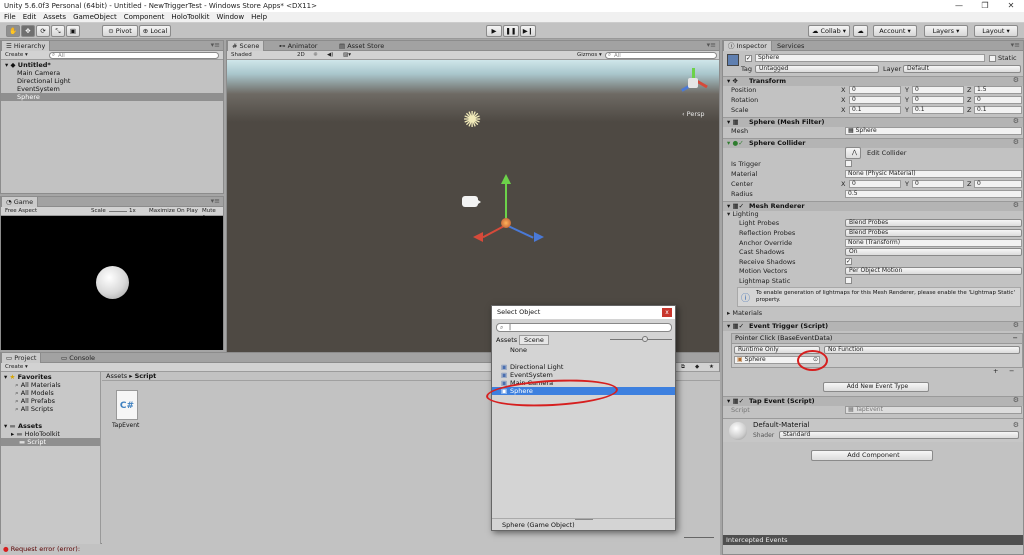 Image resolution: width=1024 pixels, height=555 pixels. What do you see at coordinates (361, 46) in the screenshot?
I see `tab-asset-store: ▤ Asset Store` at bounding box center [361, 46].